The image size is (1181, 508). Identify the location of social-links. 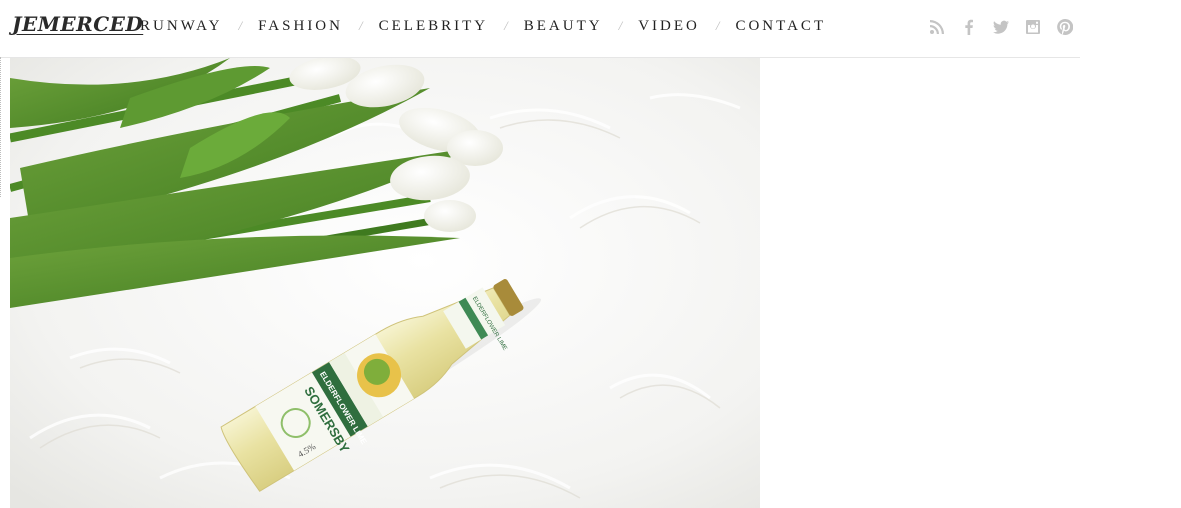
(1001, 27).